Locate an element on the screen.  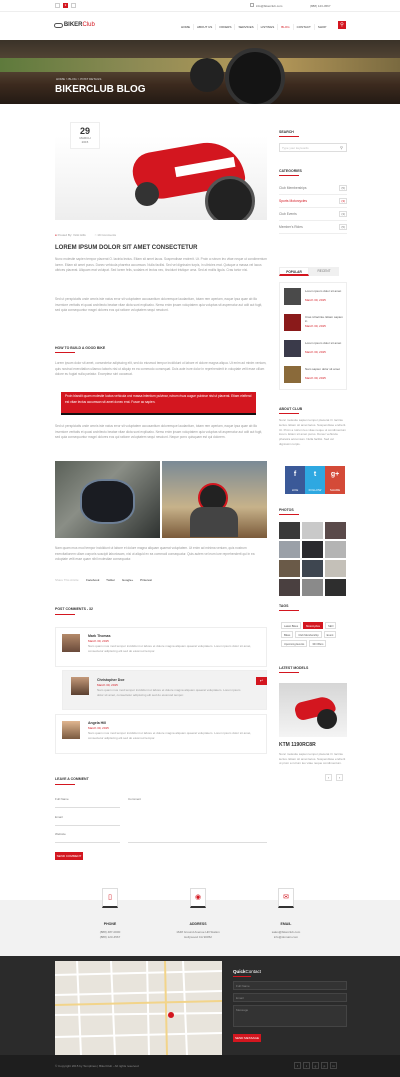
sidebar-post-date: March 30, 2015 is located at coordinates (315, 378).